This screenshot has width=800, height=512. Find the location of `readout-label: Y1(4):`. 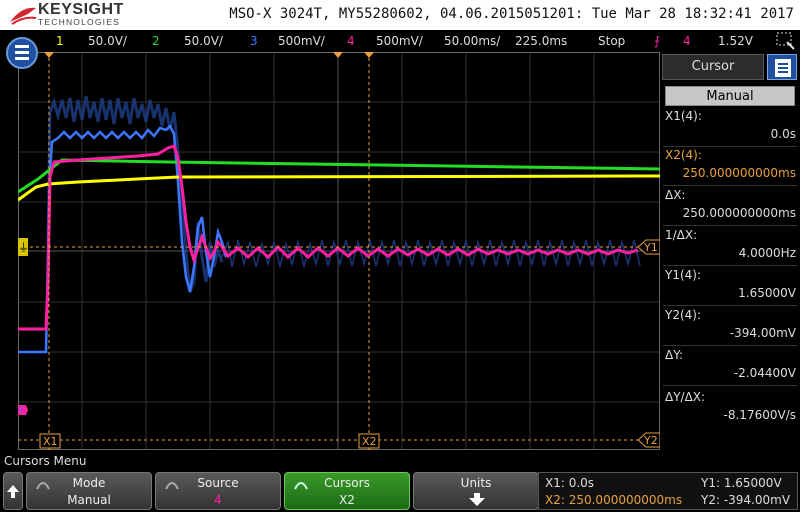

readout-label: Y1(4): is located at coordinates (683, 275).